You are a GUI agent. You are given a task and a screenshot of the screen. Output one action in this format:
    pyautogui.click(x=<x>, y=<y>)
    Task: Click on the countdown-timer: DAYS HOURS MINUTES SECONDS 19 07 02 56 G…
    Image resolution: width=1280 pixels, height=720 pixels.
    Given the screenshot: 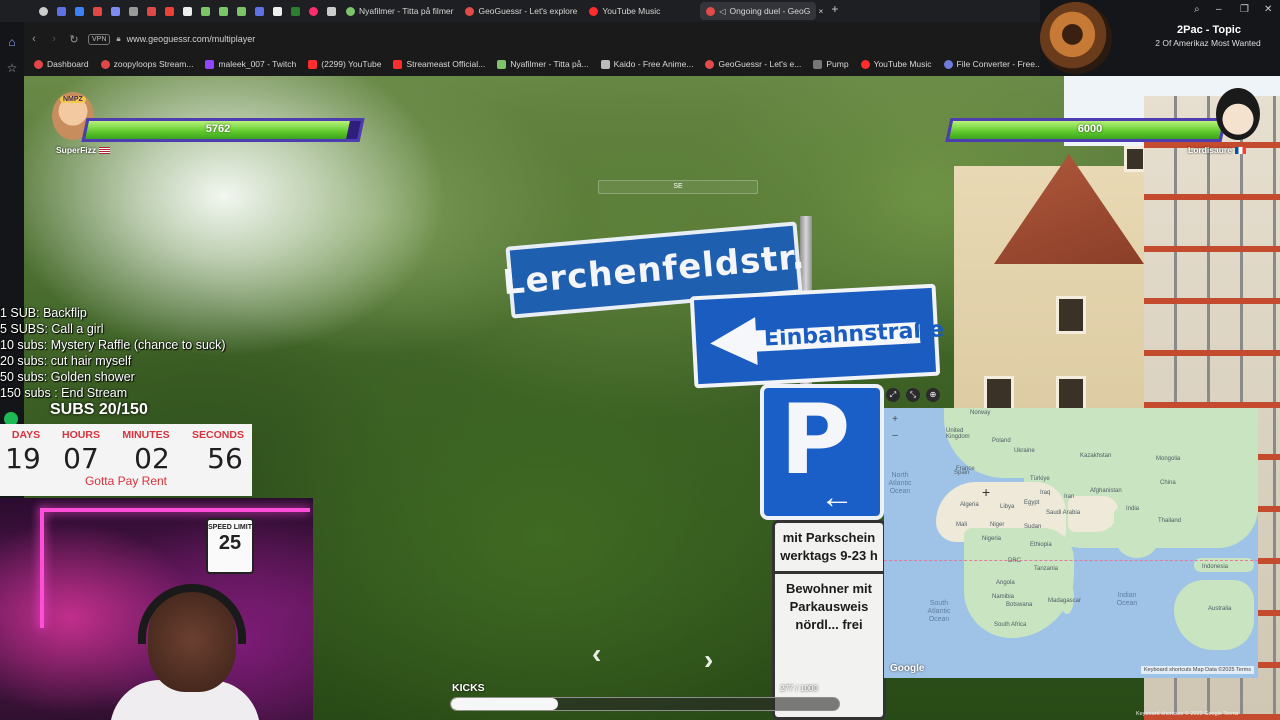 What is the action you would take?
    pyautogui.click(x=126, y=460)
    